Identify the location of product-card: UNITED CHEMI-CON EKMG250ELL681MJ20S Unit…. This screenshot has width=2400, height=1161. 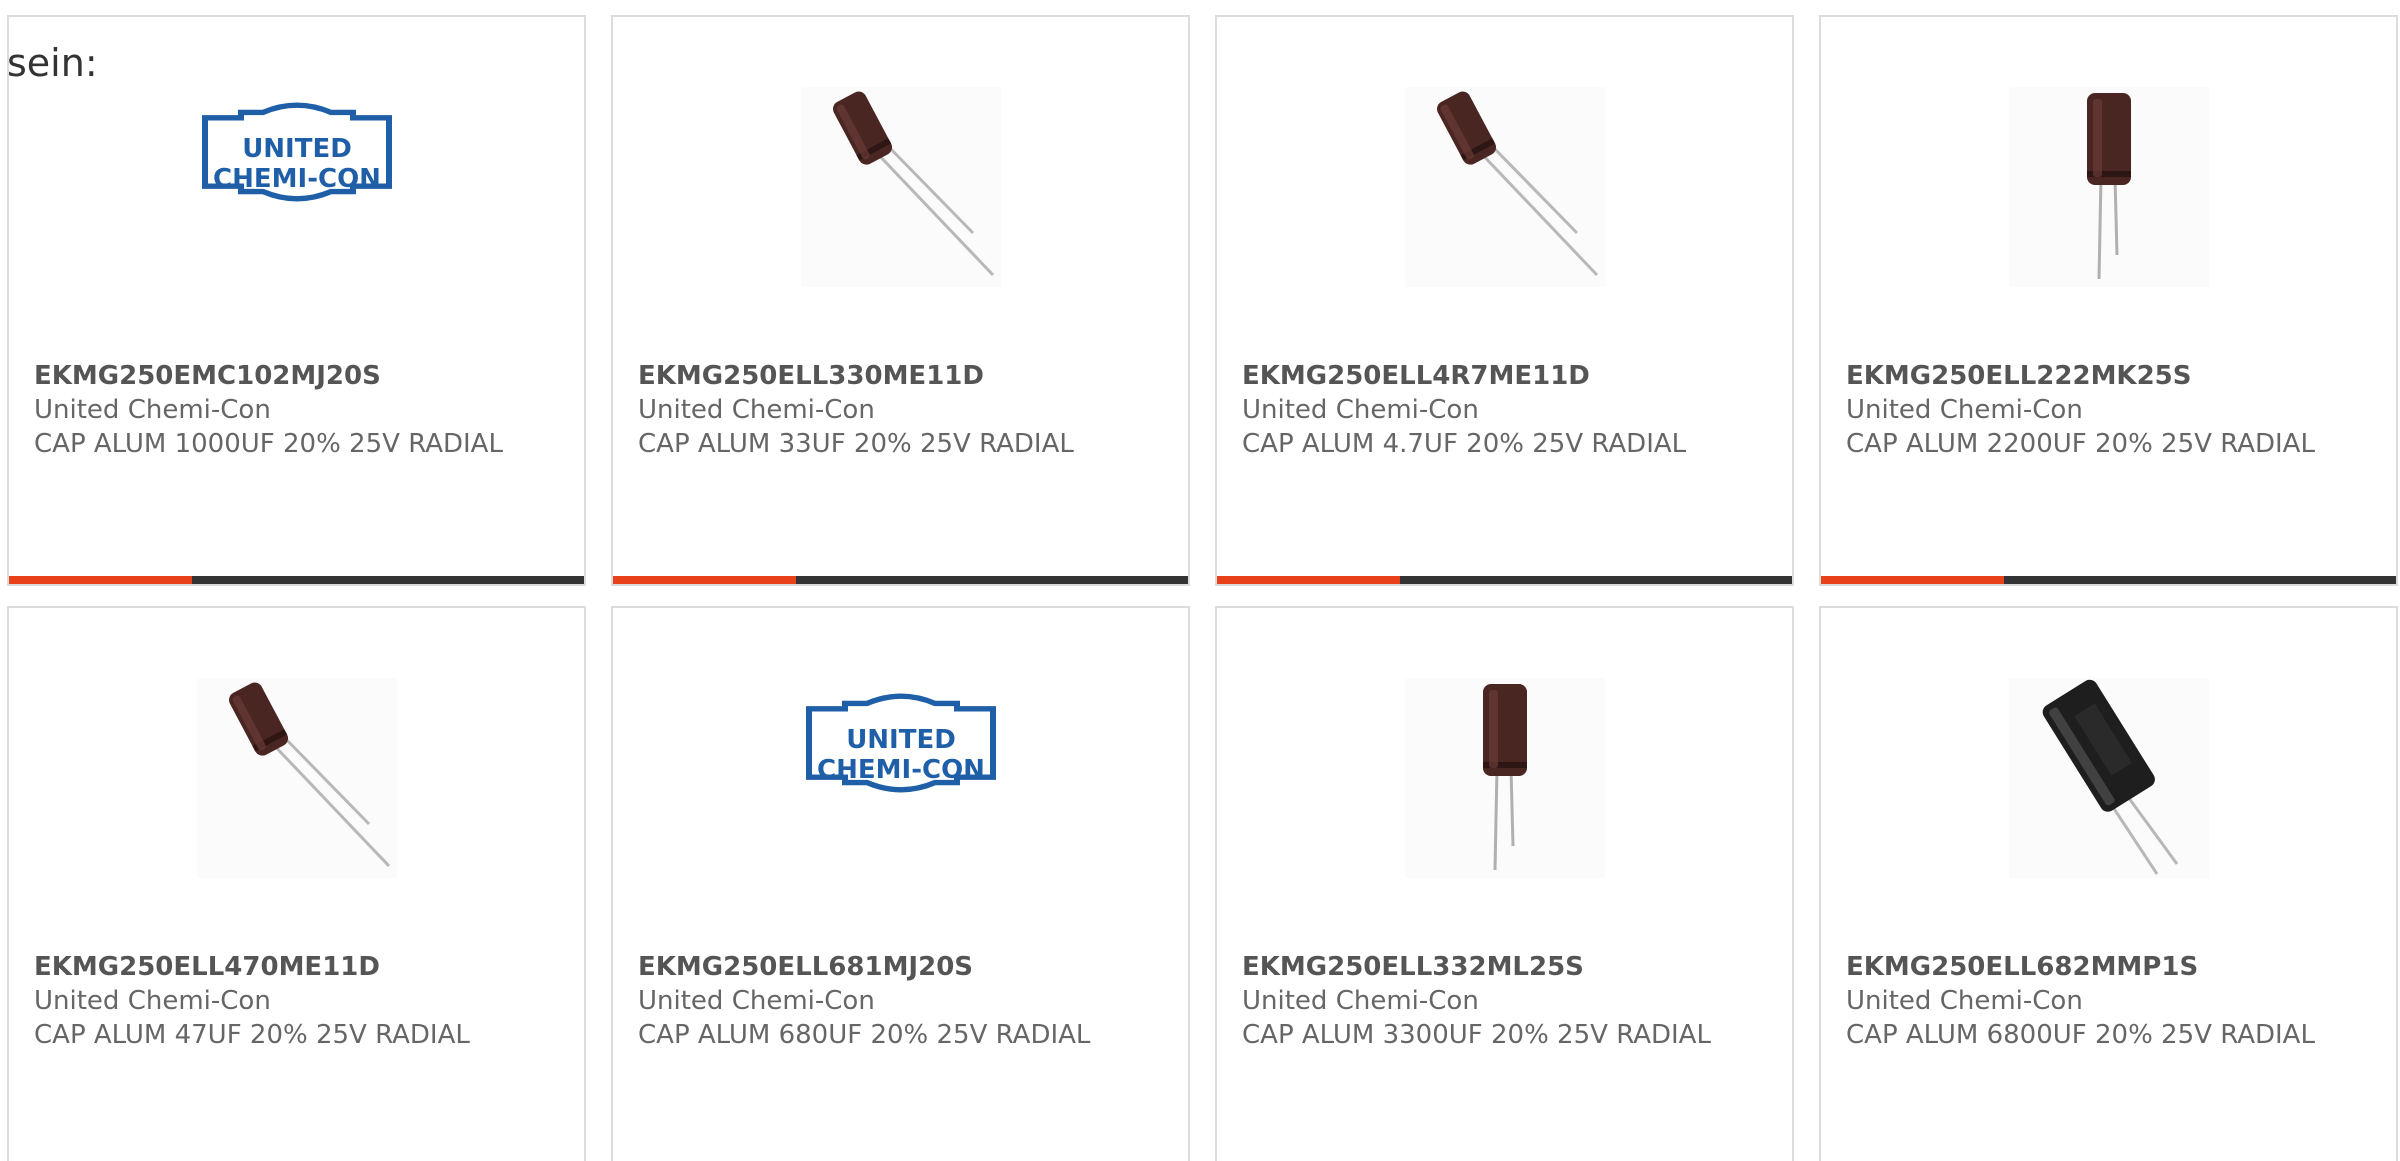
(900, 883).